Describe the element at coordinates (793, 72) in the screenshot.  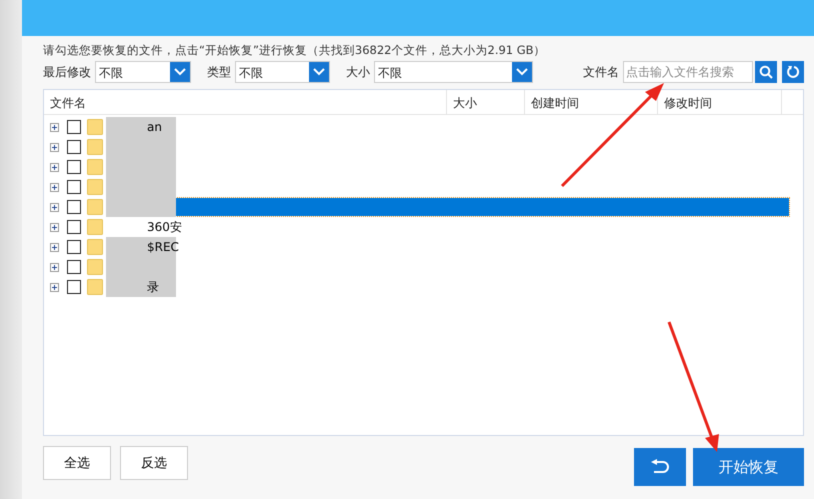
I see `refresh-icon` at that location.